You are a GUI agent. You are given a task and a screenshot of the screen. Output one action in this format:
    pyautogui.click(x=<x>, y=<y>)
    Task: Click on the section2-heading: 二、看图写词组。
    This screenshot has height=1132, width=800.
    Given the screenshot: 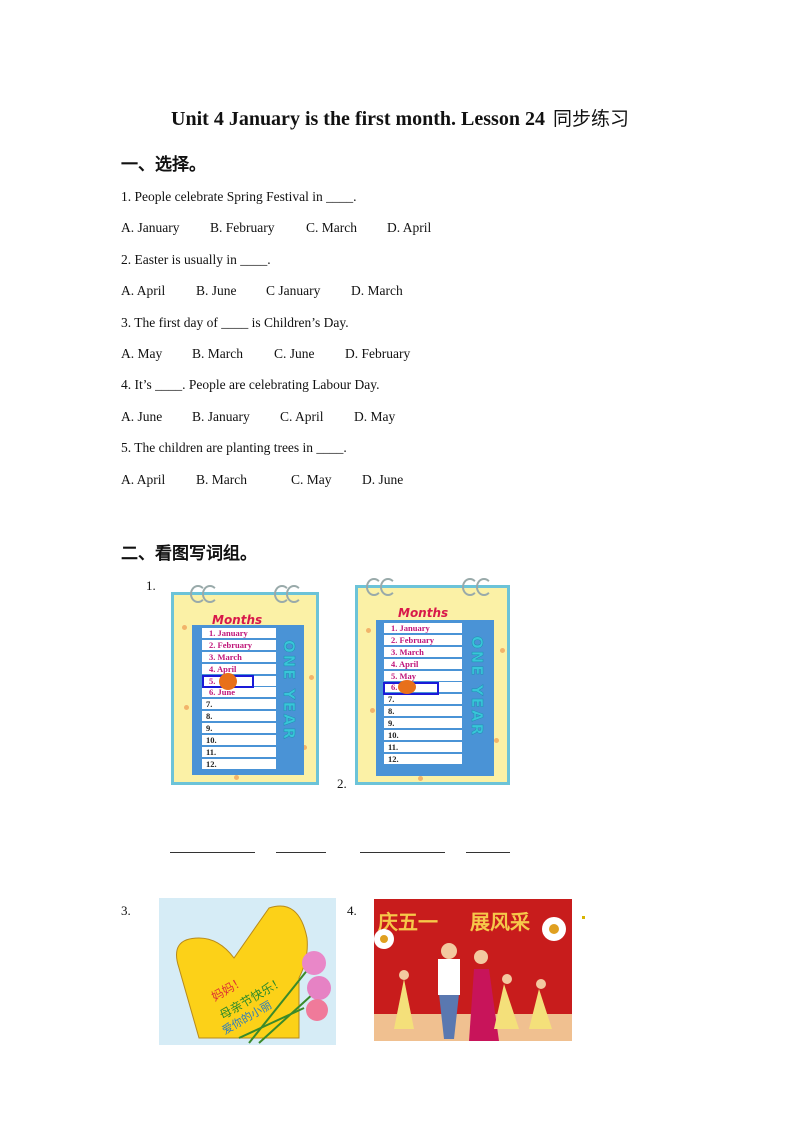 What is the action you would take?
    pyautogui.click(x=189, y=554)
    